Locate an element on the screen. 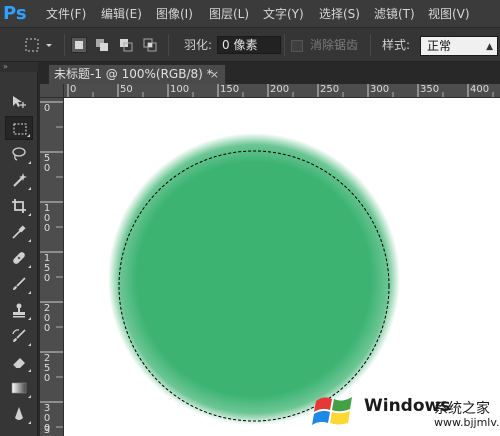 This screenshot has height=436, width=500. antialias-checkbox is located at coordinates (297, 46).